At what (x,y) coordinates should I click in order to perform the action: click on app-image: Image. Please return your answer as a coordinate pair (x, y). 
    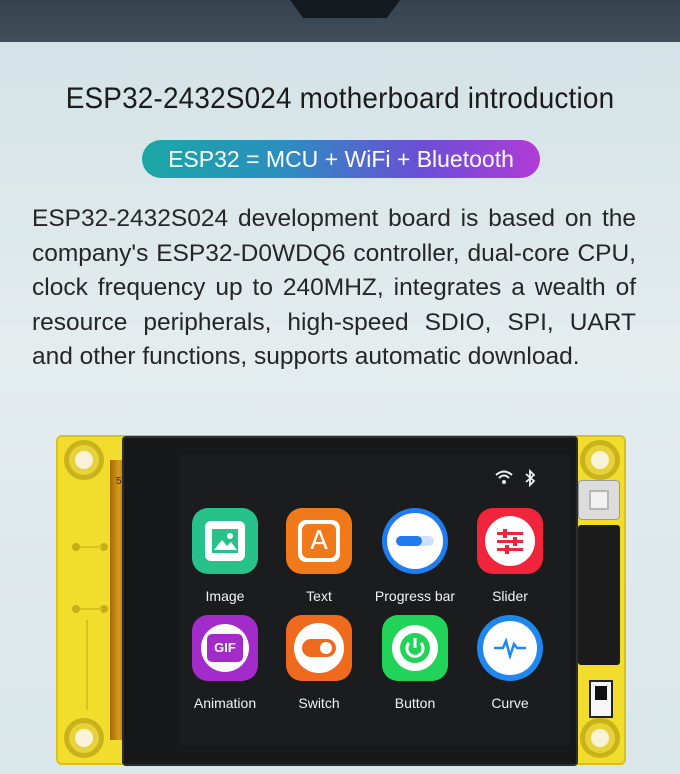
    Looking at the image, I should click on (225, 556).